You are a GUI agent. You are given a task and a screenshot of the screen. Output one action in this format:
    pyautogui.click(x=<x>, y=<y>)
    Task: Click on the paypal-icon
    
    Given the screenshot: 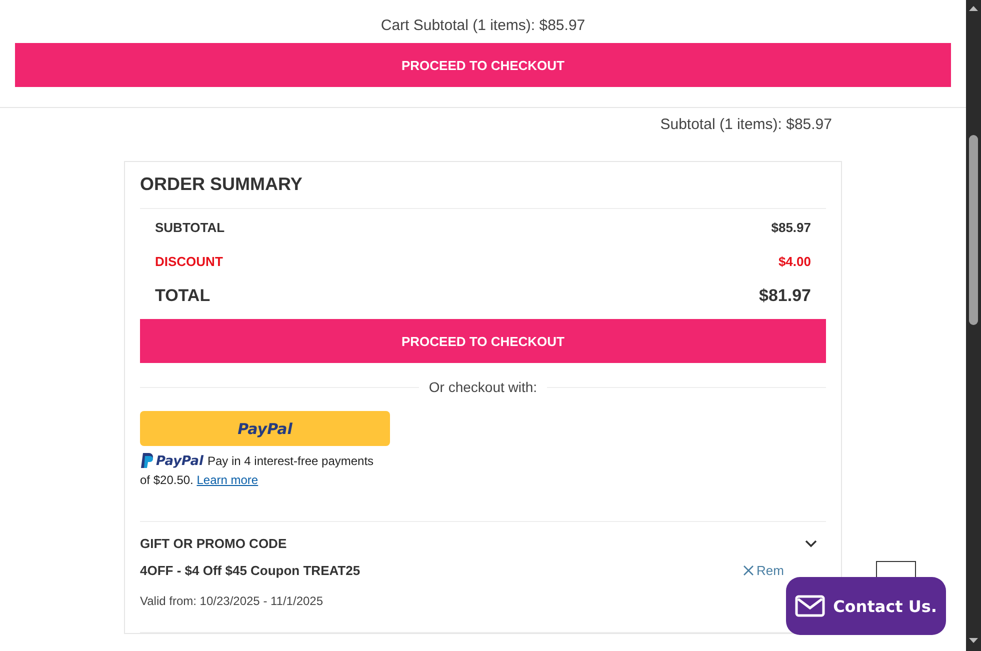 What is the action you would take?
    pyautogui.click(x=146, y=460)
    